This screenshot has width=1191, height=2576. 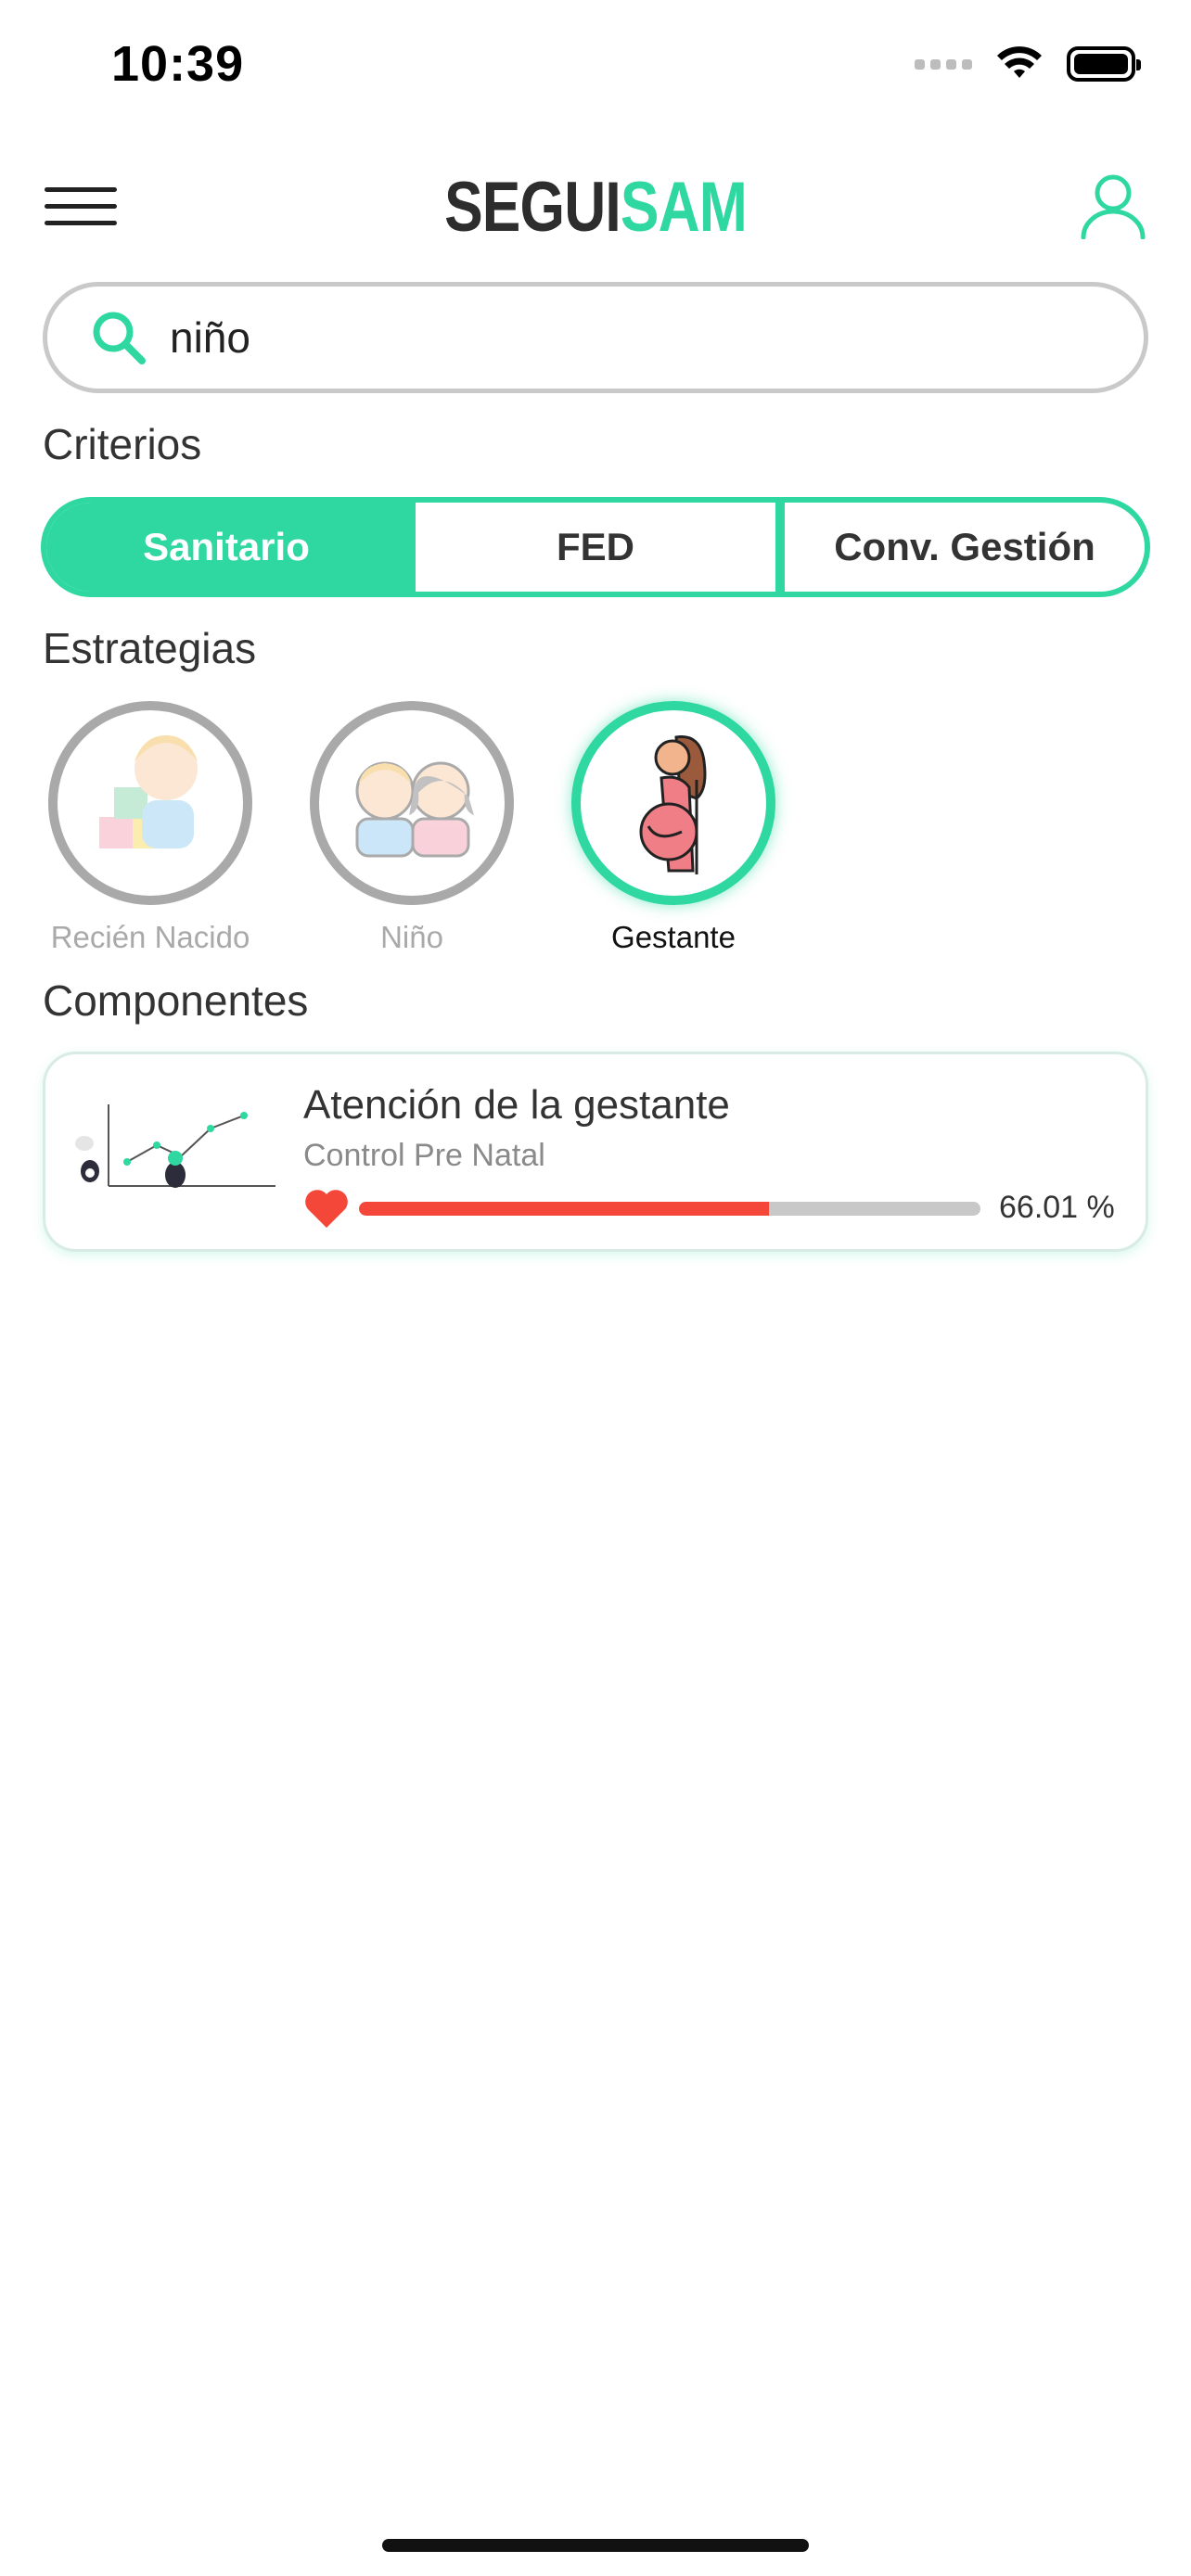 I want to click on pregnant-woman-icon, so click(x=673, y=804).